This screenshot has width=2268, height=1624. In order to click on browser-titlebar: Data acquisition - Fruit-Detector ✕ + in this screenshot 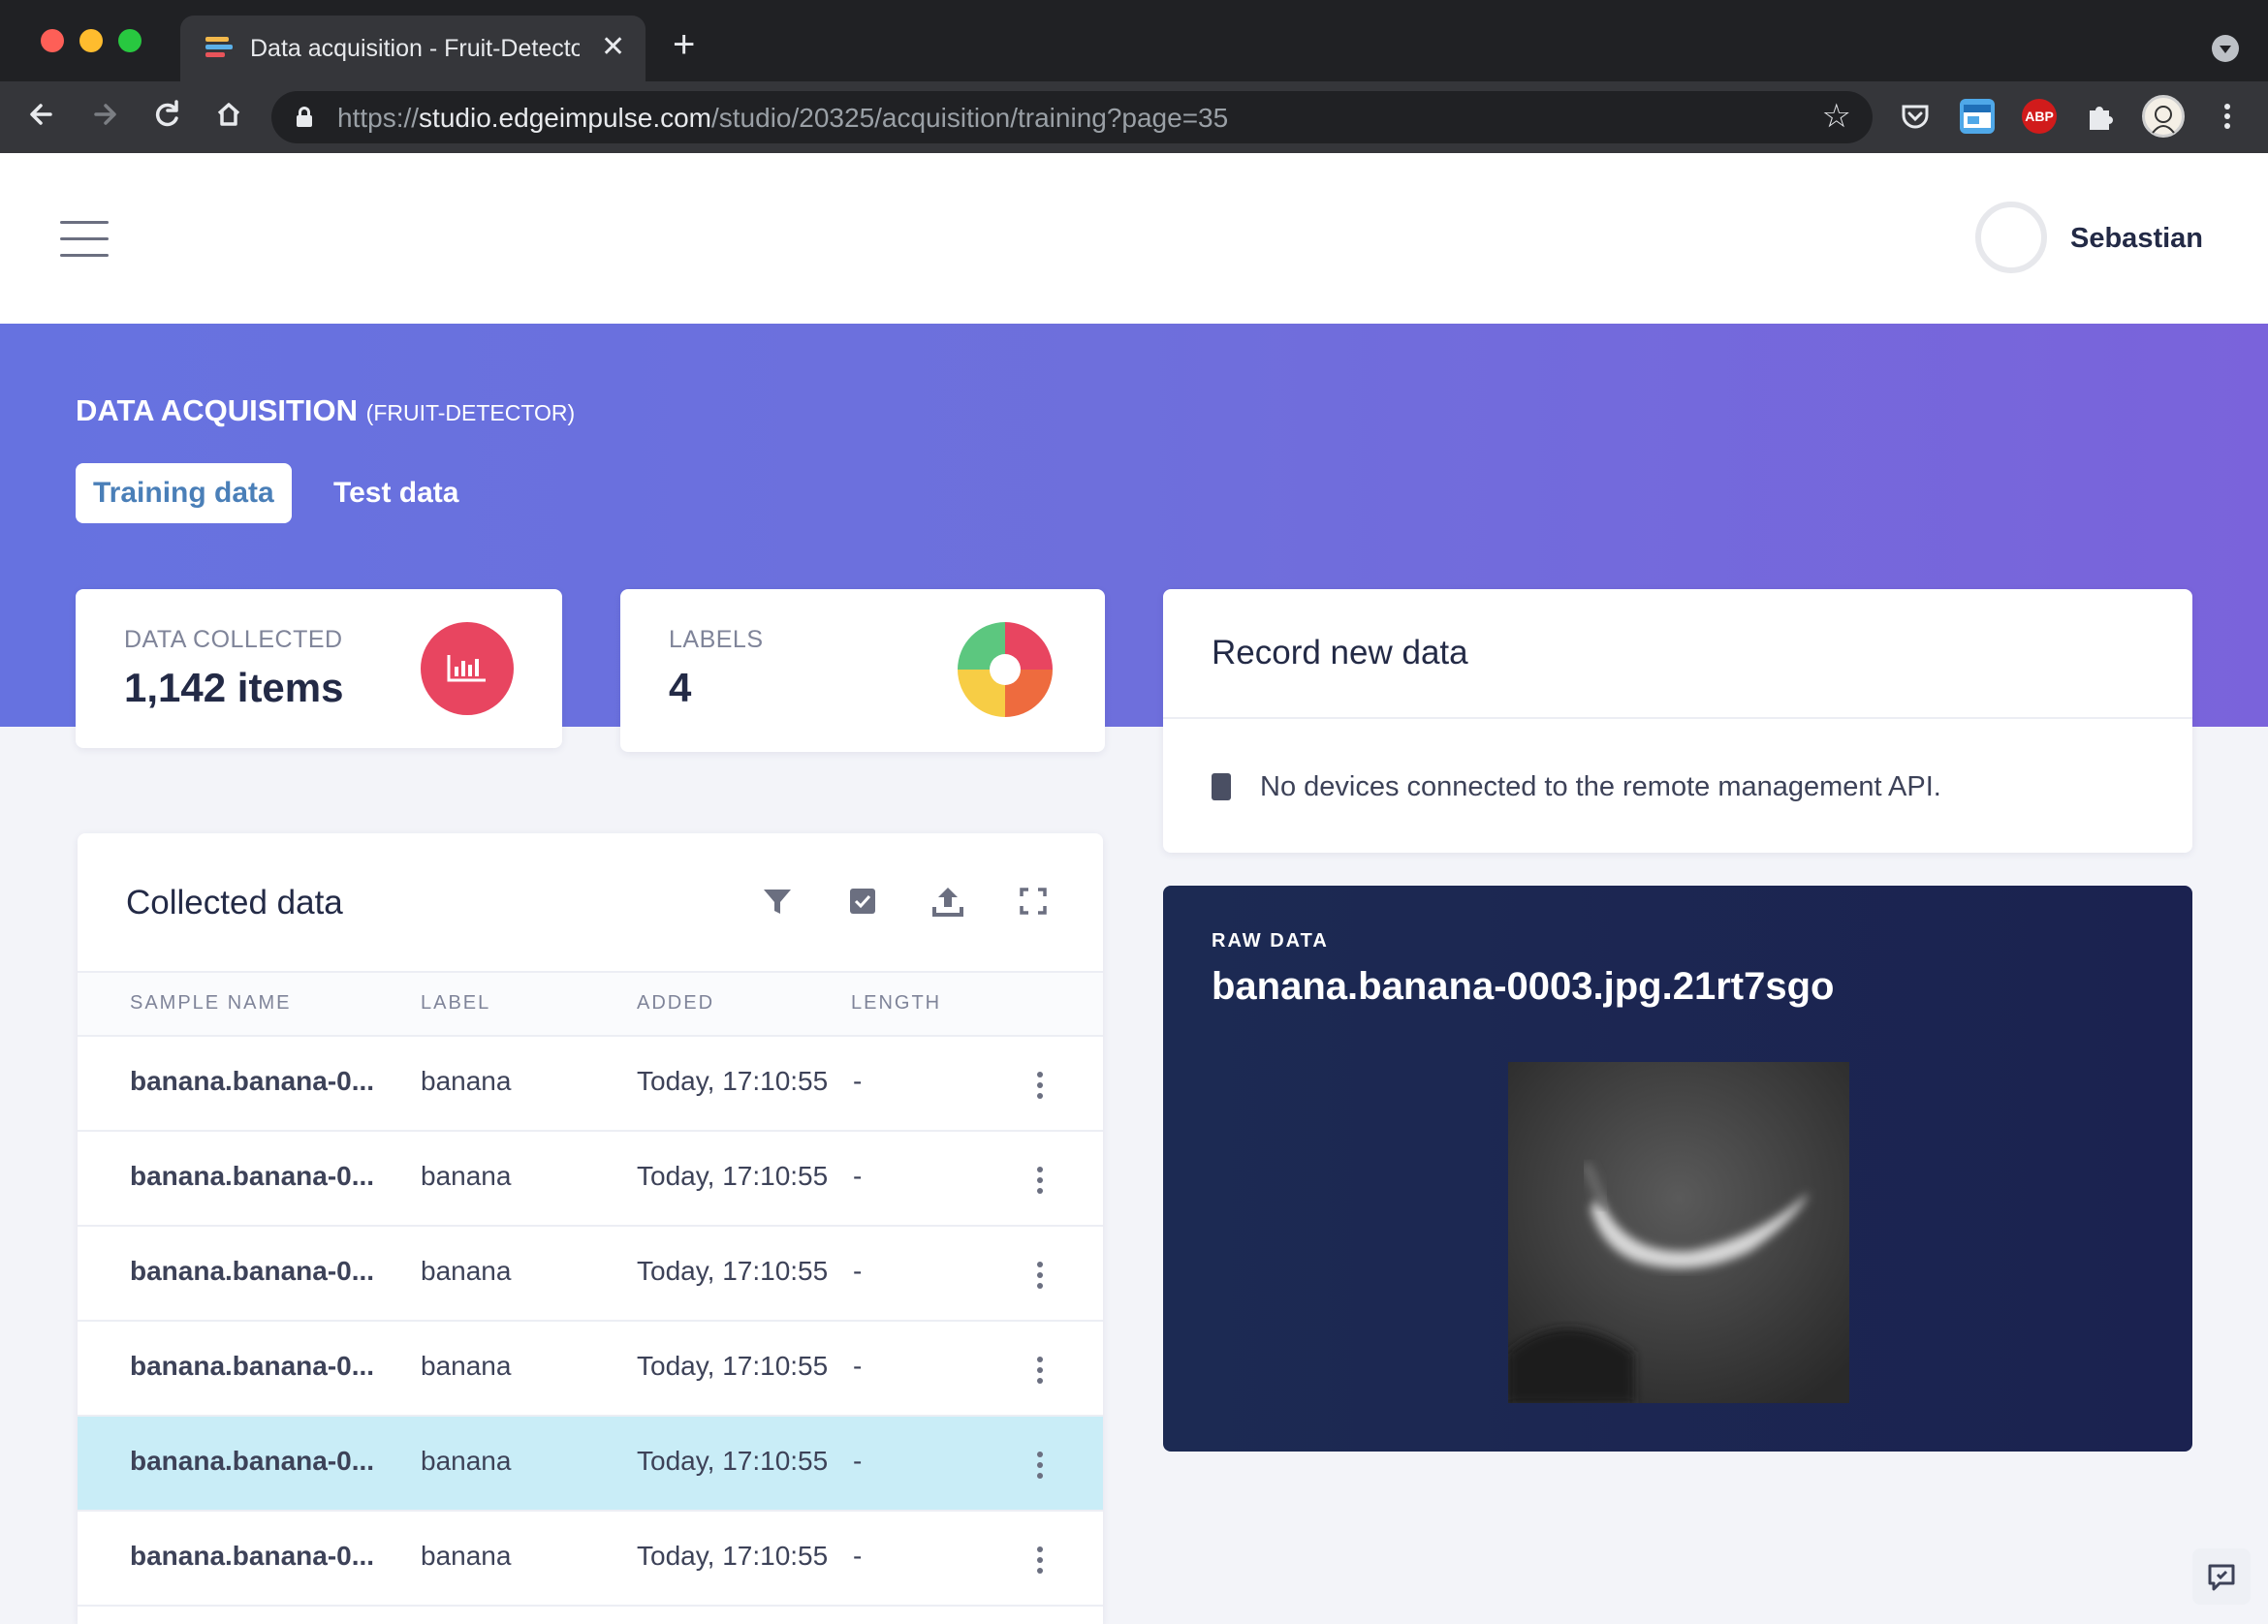, I will do `click(1134, 40)`.